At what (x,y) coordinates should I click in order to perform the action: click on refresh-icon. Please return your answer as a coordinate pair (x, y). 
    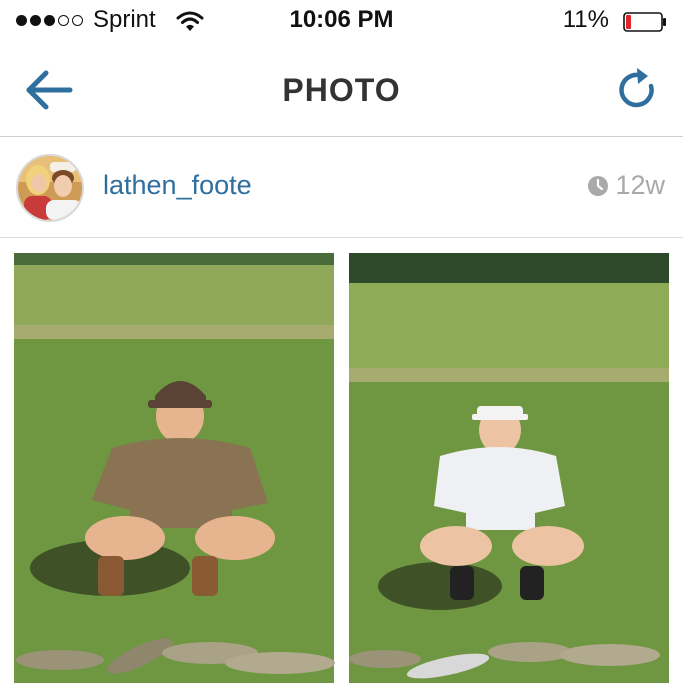
    Looking at the image, I should click on (636, 88).